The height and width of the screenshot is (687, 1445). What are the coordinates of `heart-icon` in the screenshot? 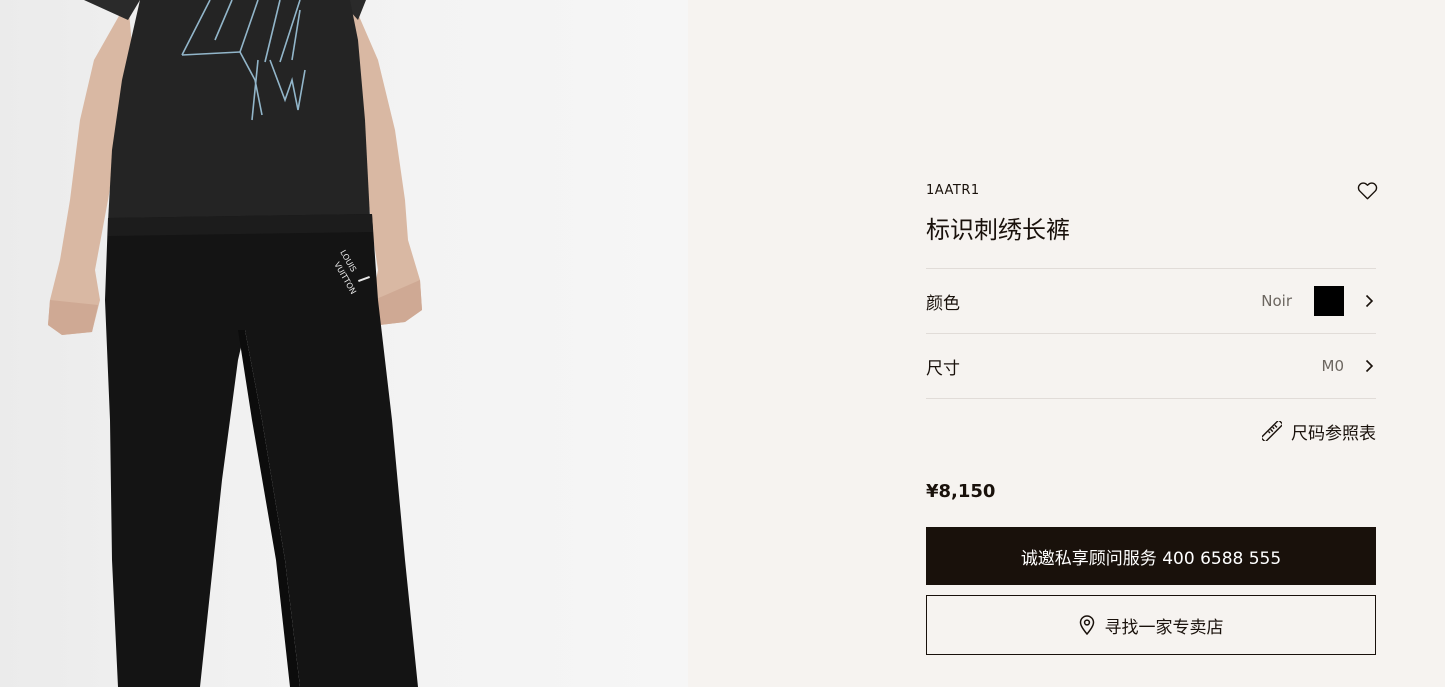 It's located at (1367, 190).